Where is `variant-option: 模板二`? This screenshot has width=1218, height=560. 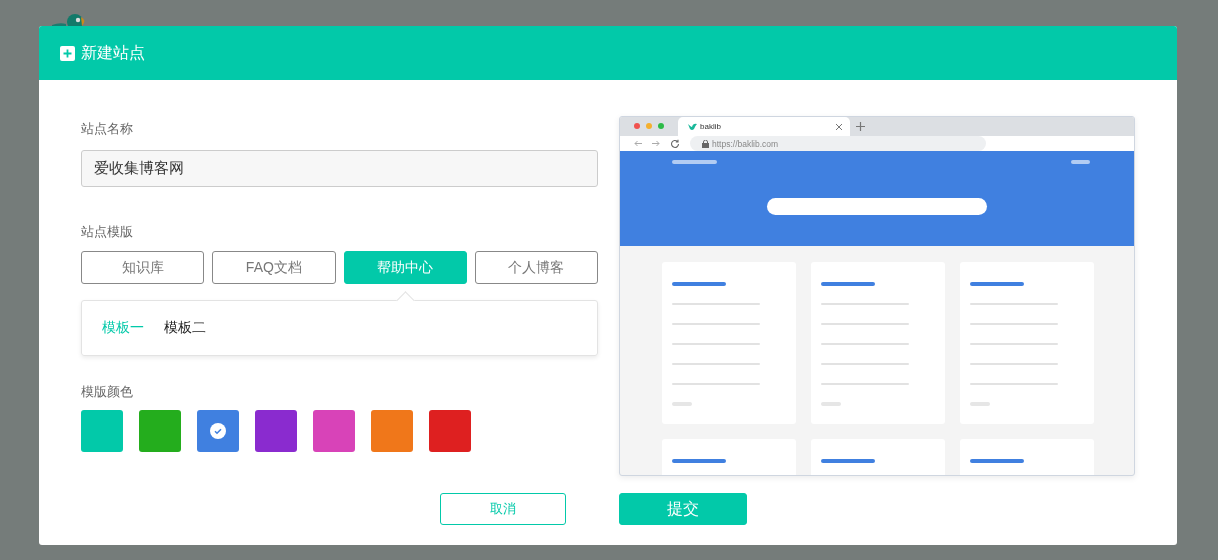
variant-option: 模板二 is located at coordinates (185, 328).